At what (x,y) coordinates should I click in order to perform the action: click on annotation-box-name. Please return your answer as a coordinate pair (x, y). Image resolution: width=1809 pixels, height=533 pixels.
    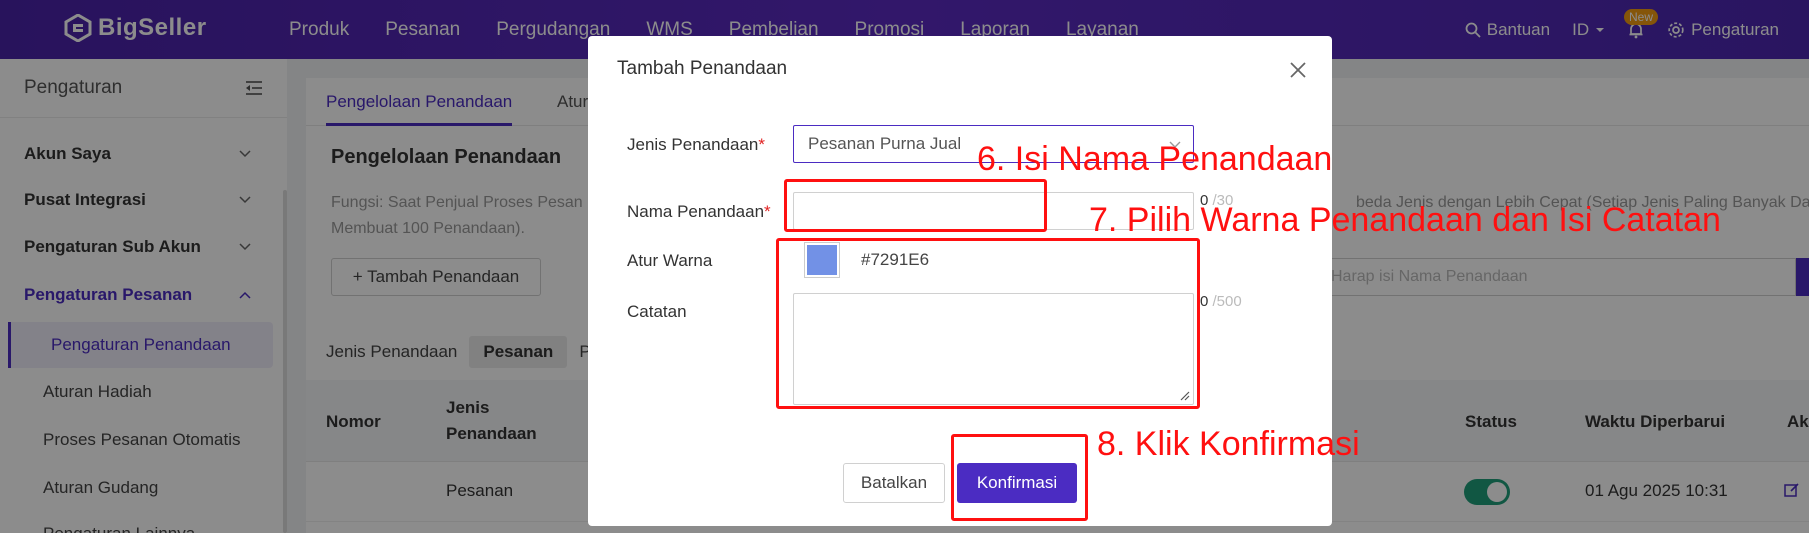
    Looking at the image, I should click on (915, 205).